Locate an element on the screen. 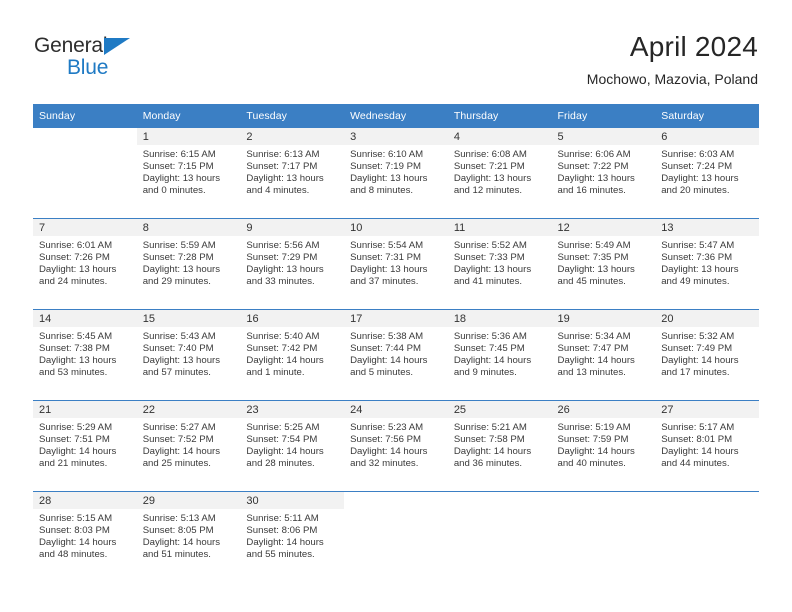 The image size is (792, 612). day-number: 18 is located at coordinates (499, 318).